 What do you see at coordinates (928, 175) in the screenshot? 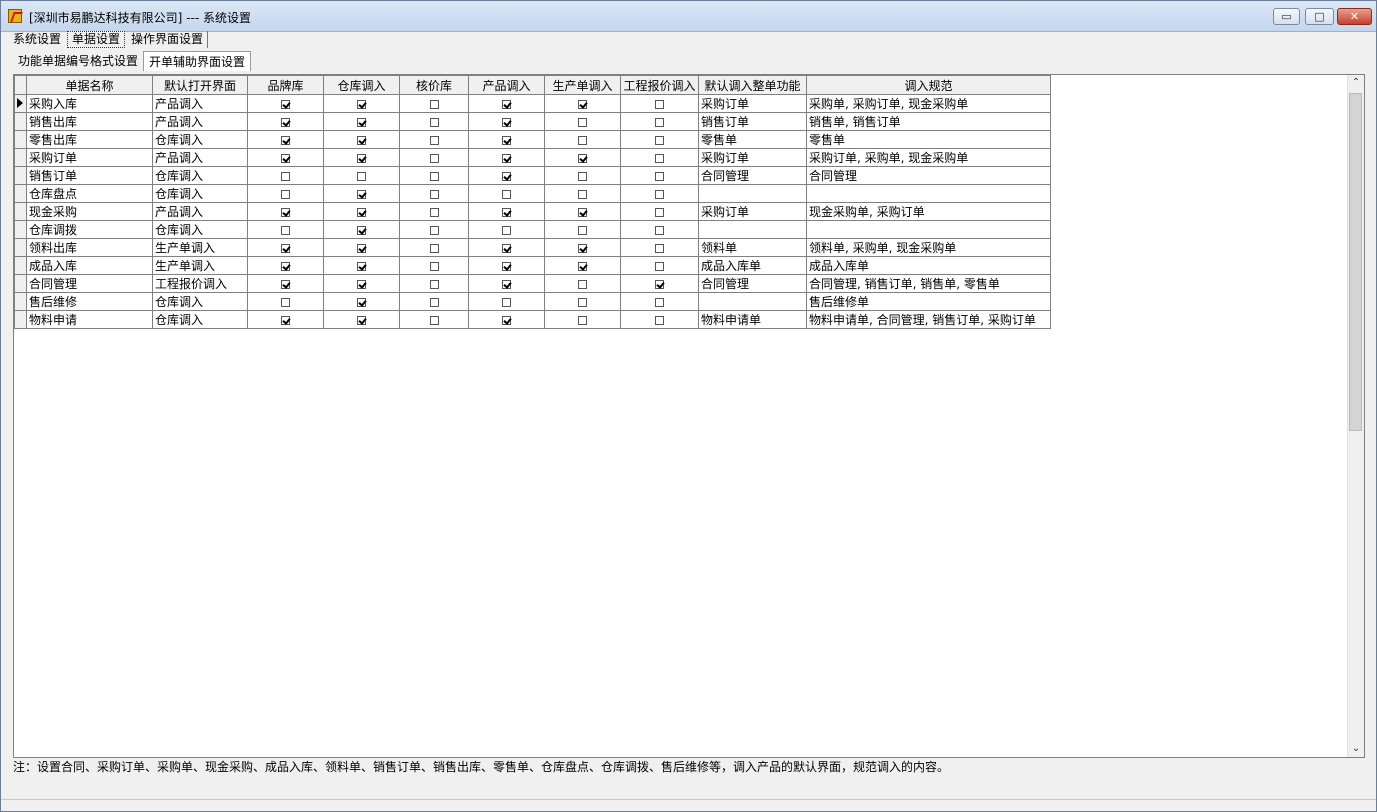
I see `cell-import-spec: 合同管理` at bounding box center [928, 175].